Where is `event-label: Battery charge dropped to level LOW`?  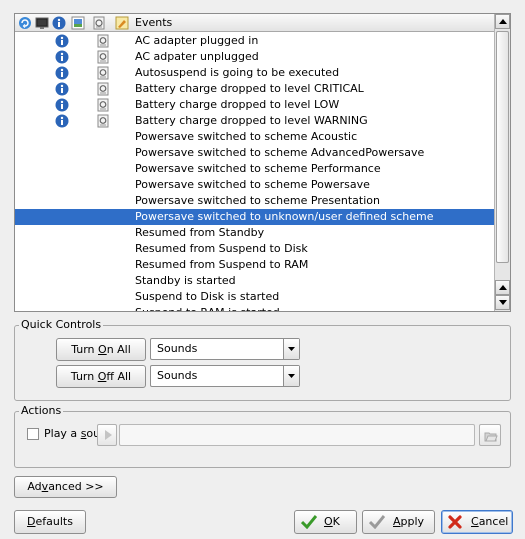
event-label: Battery charge dropped to level LOW is located at coordinates (237, 104).